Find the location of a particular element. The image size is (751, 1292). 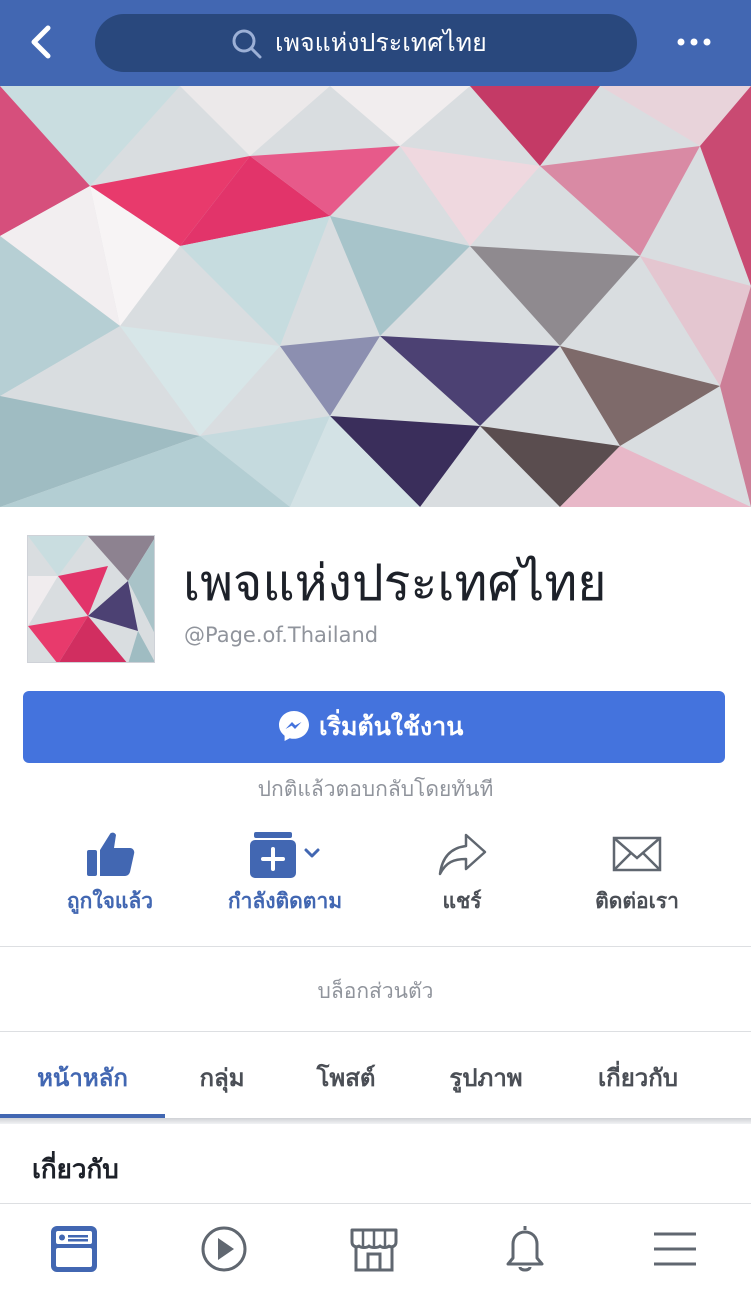

following-label: กำลังติดตาม is located at coordinates (285, 901).